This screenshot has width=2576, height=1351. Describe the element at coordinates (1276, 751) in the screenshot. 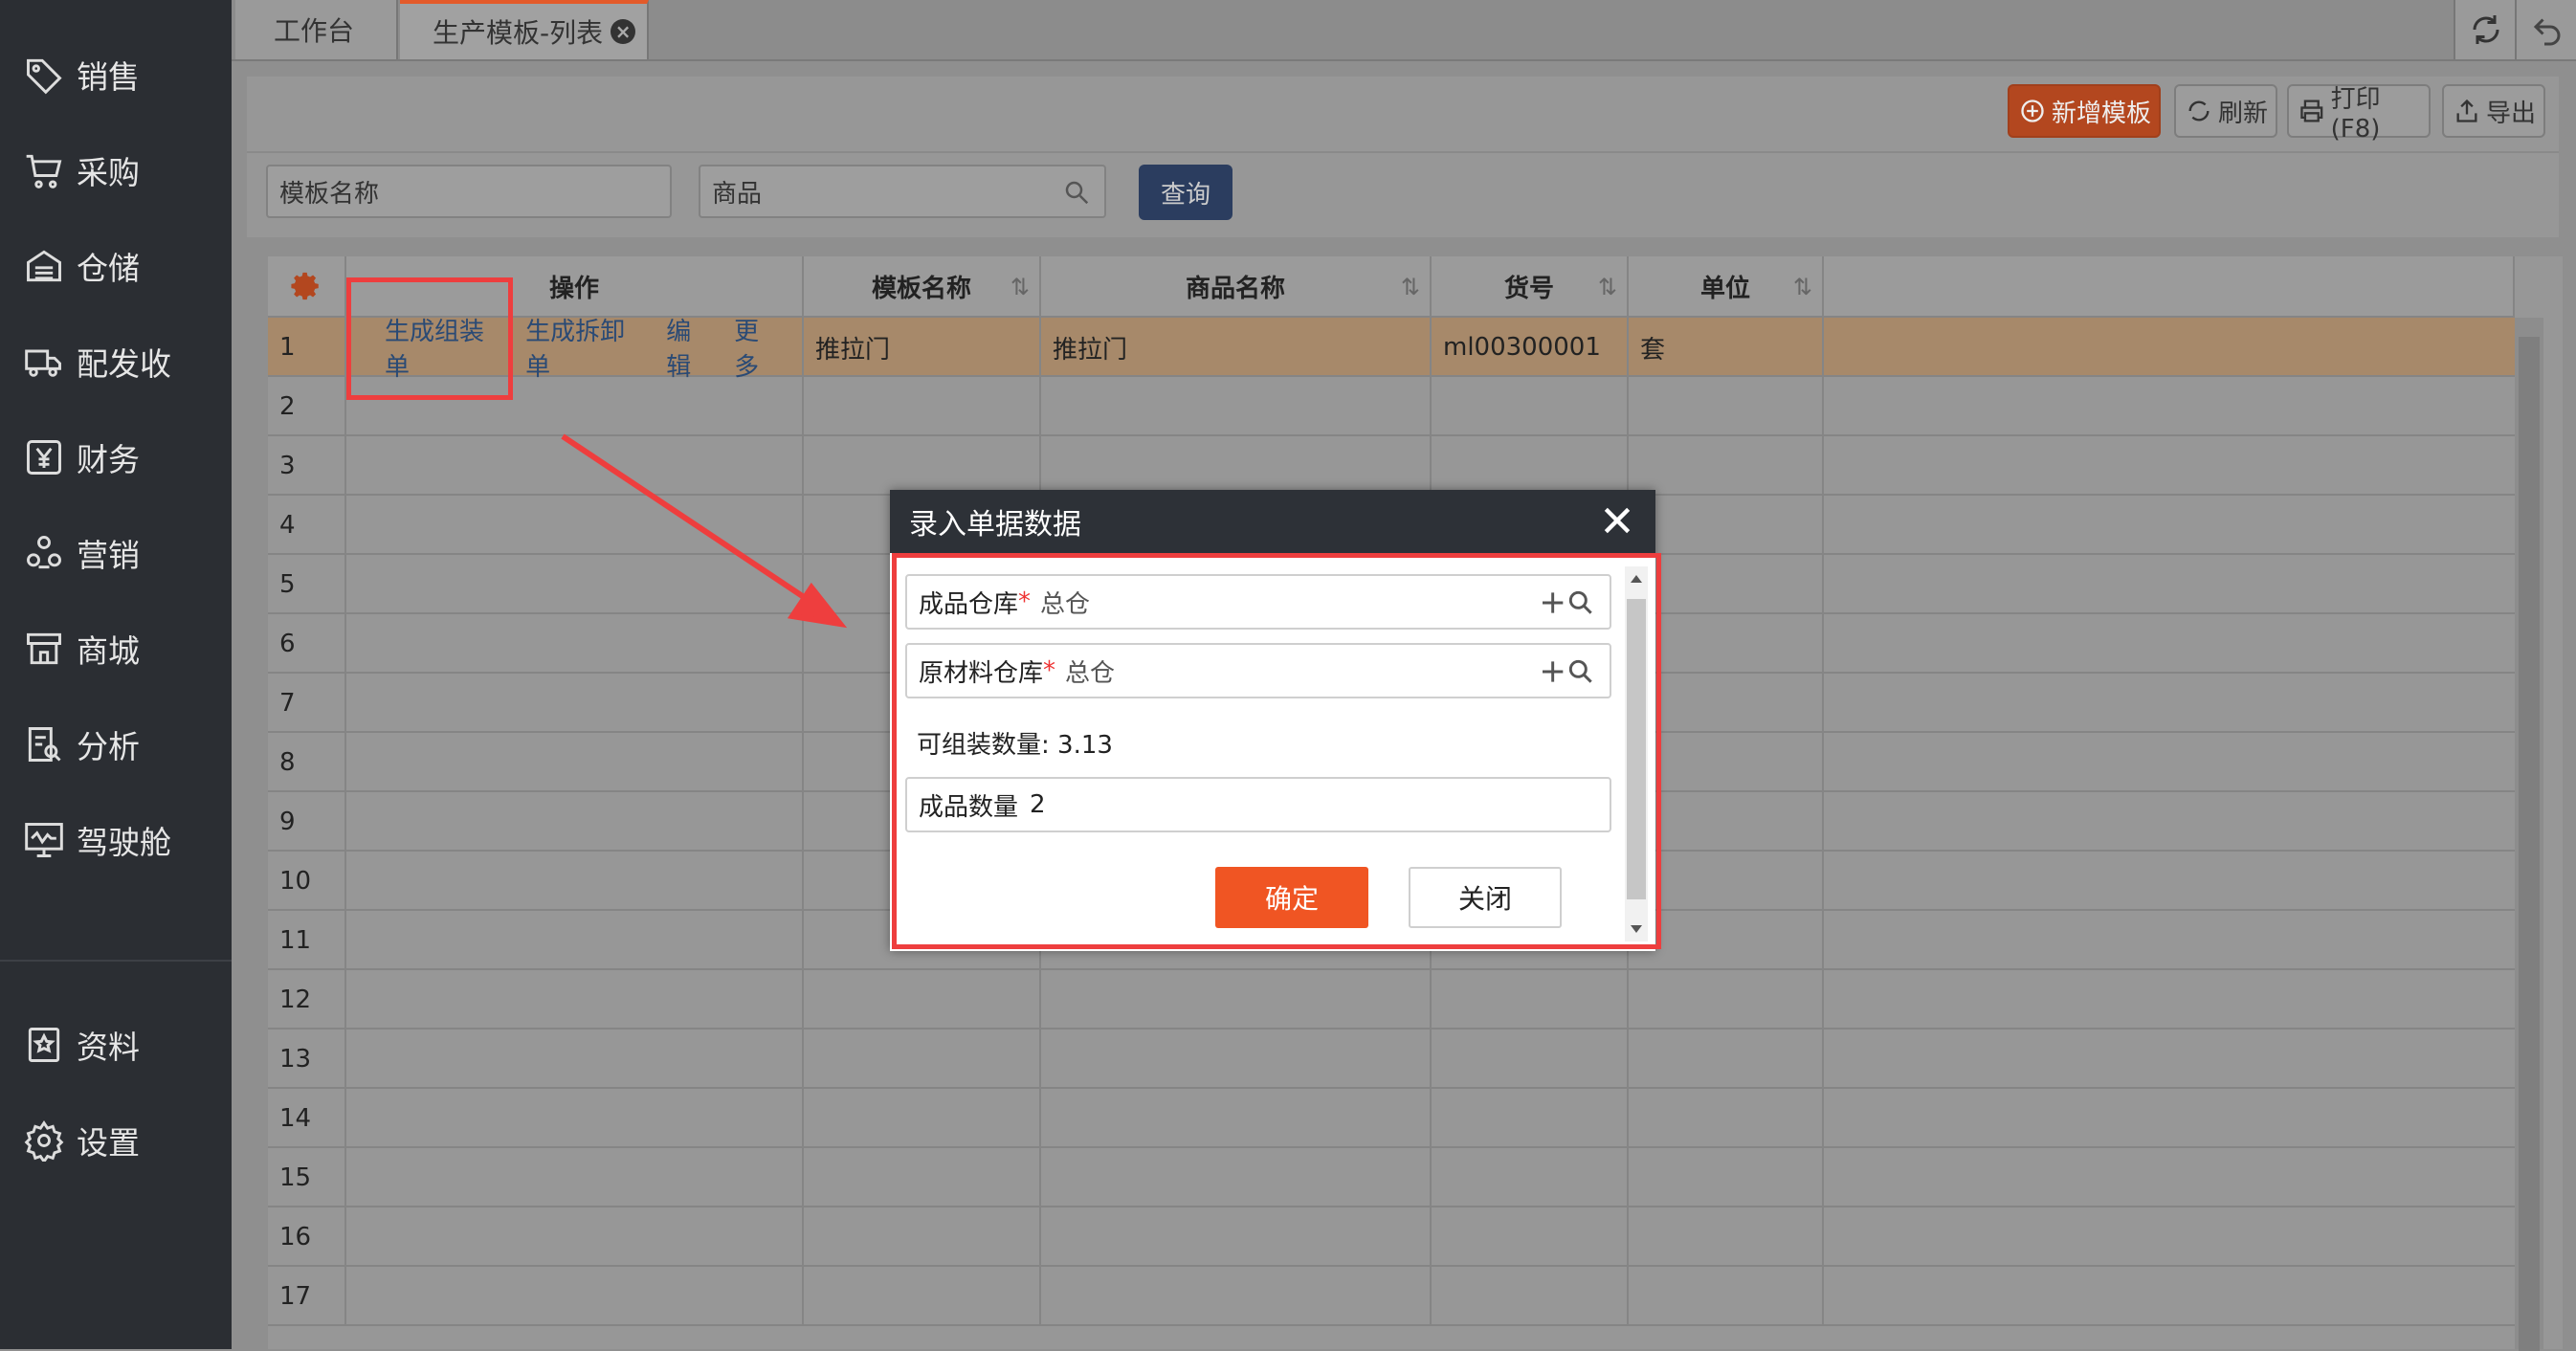

I see `highlight-box` at that location.